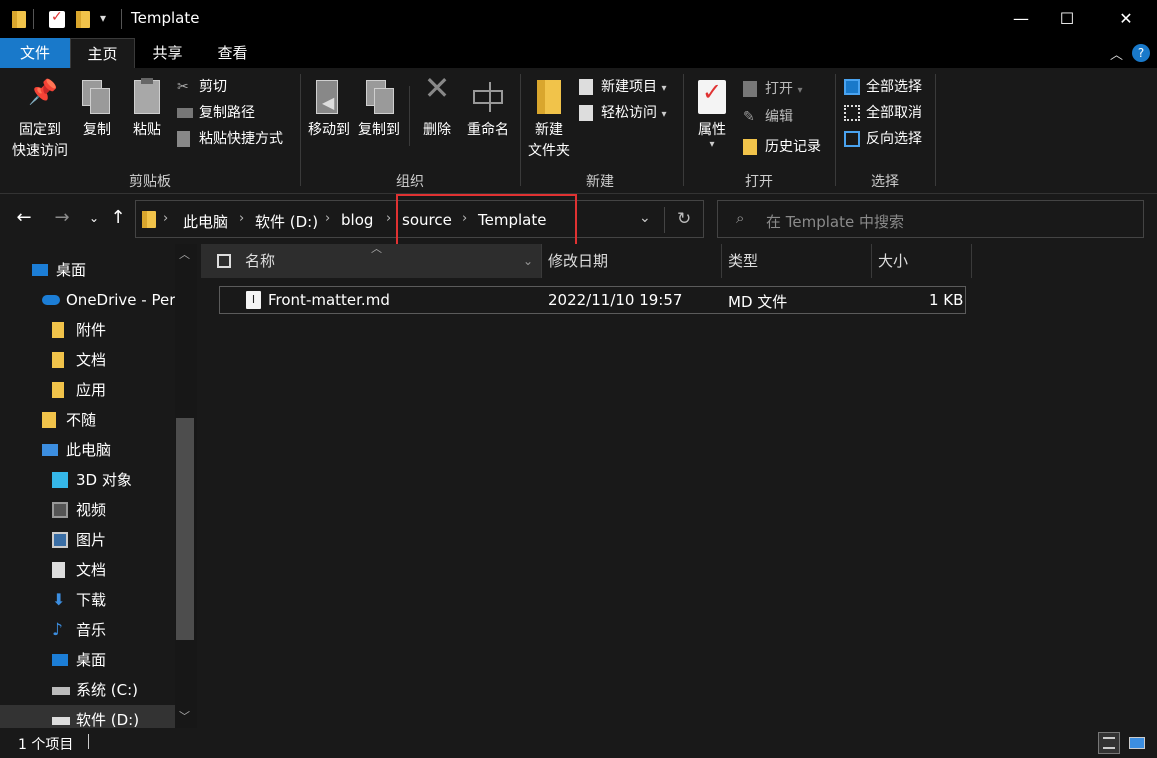 Image resolution: width=1157 pixels, height=758 pixels. I want to click on nav-item-label: 应用, so click(91, 390).